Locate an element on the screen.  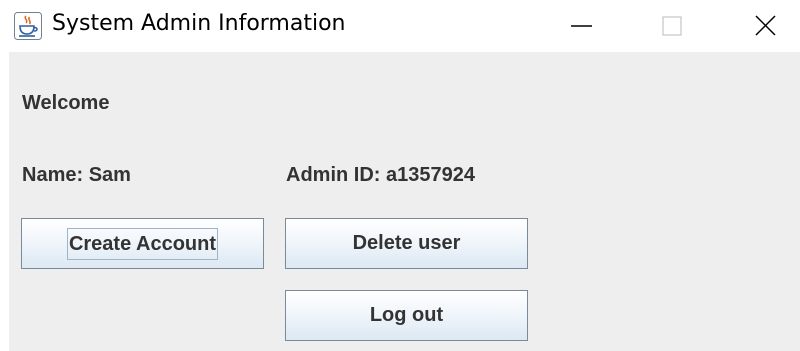
java-coffee-cup-icon is located at coordinates (28, 26).